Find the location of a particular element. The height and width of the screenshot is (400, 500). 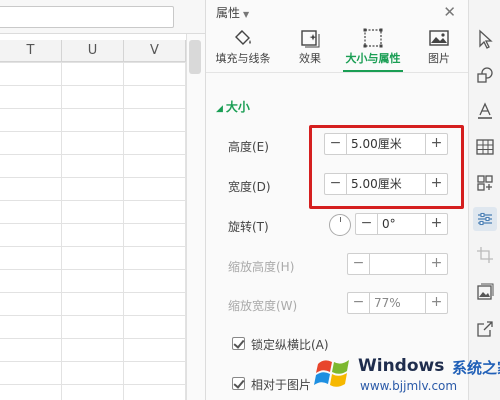

section-size-header: ◢ 大小 is located at coordinates (233, 106).